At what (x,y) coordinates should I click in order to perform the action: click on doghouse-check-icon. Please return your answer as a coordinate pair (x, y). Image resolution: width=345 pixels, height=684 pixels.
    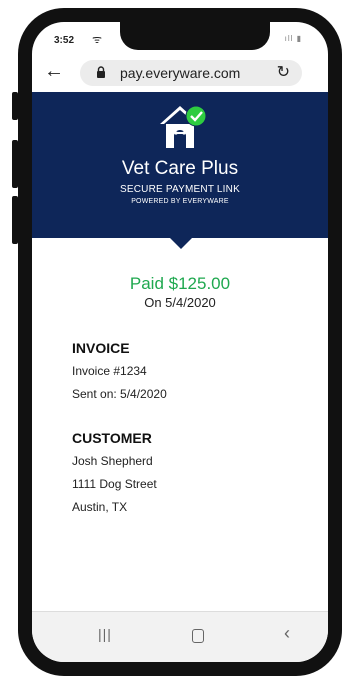
    Looking at the image, I should click on (183, 126).